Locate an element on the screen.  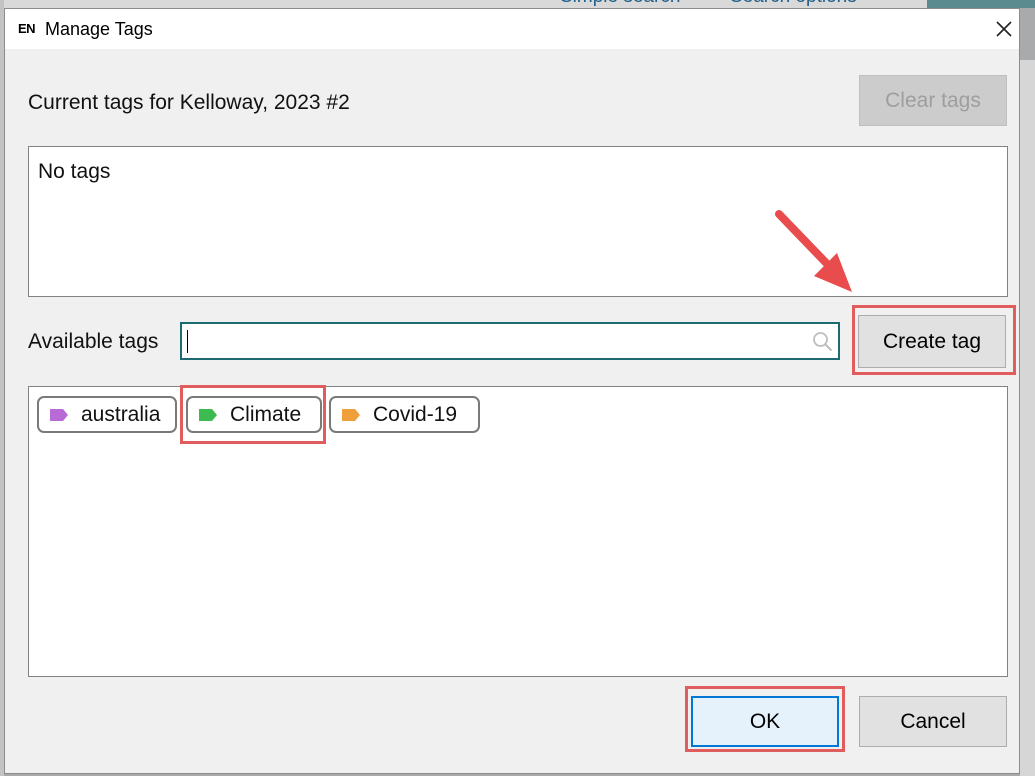
tag-chip-climate: Climate is located at coordinates (254, 414).